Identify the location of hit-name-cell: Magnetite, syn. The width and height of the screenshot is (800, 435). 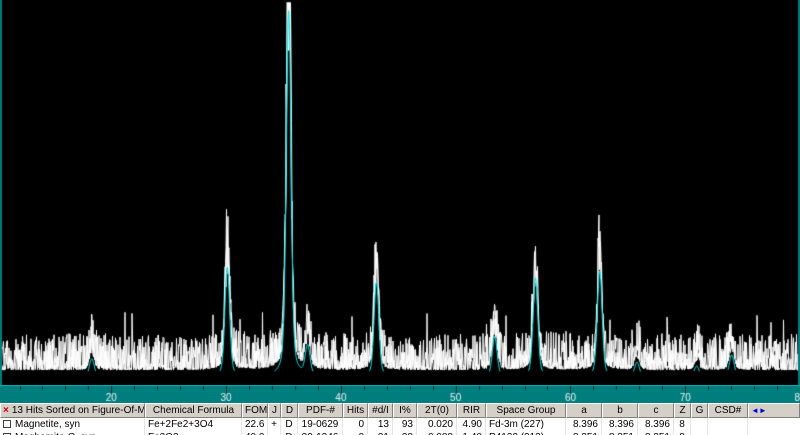
(72, 424).